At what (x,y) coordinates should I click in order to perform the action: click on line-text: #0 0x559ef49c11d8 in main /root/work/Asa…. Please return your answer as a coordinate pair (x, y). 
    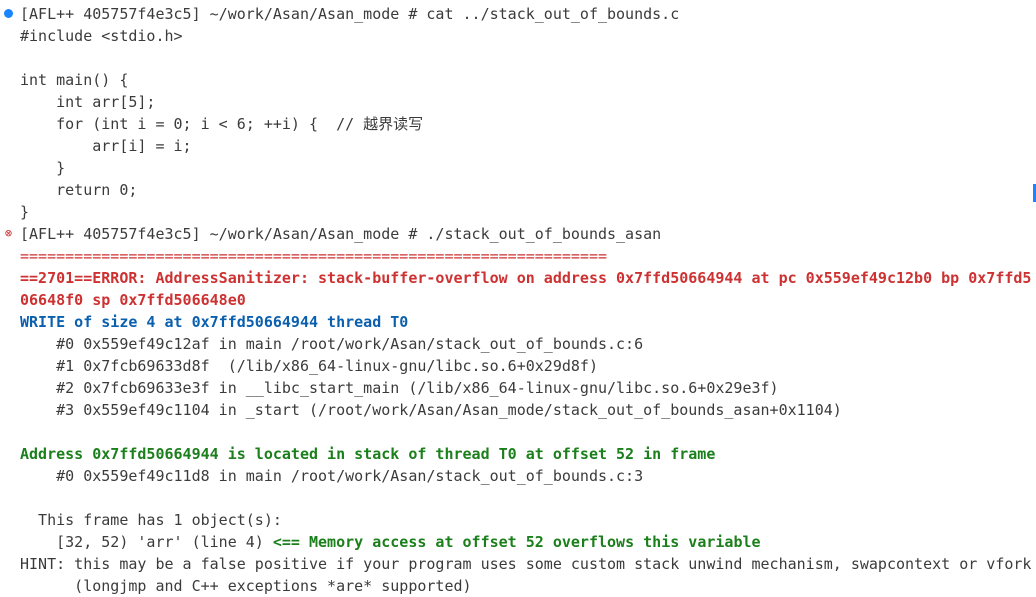
    Looking at the image, I should click on (332, 476).